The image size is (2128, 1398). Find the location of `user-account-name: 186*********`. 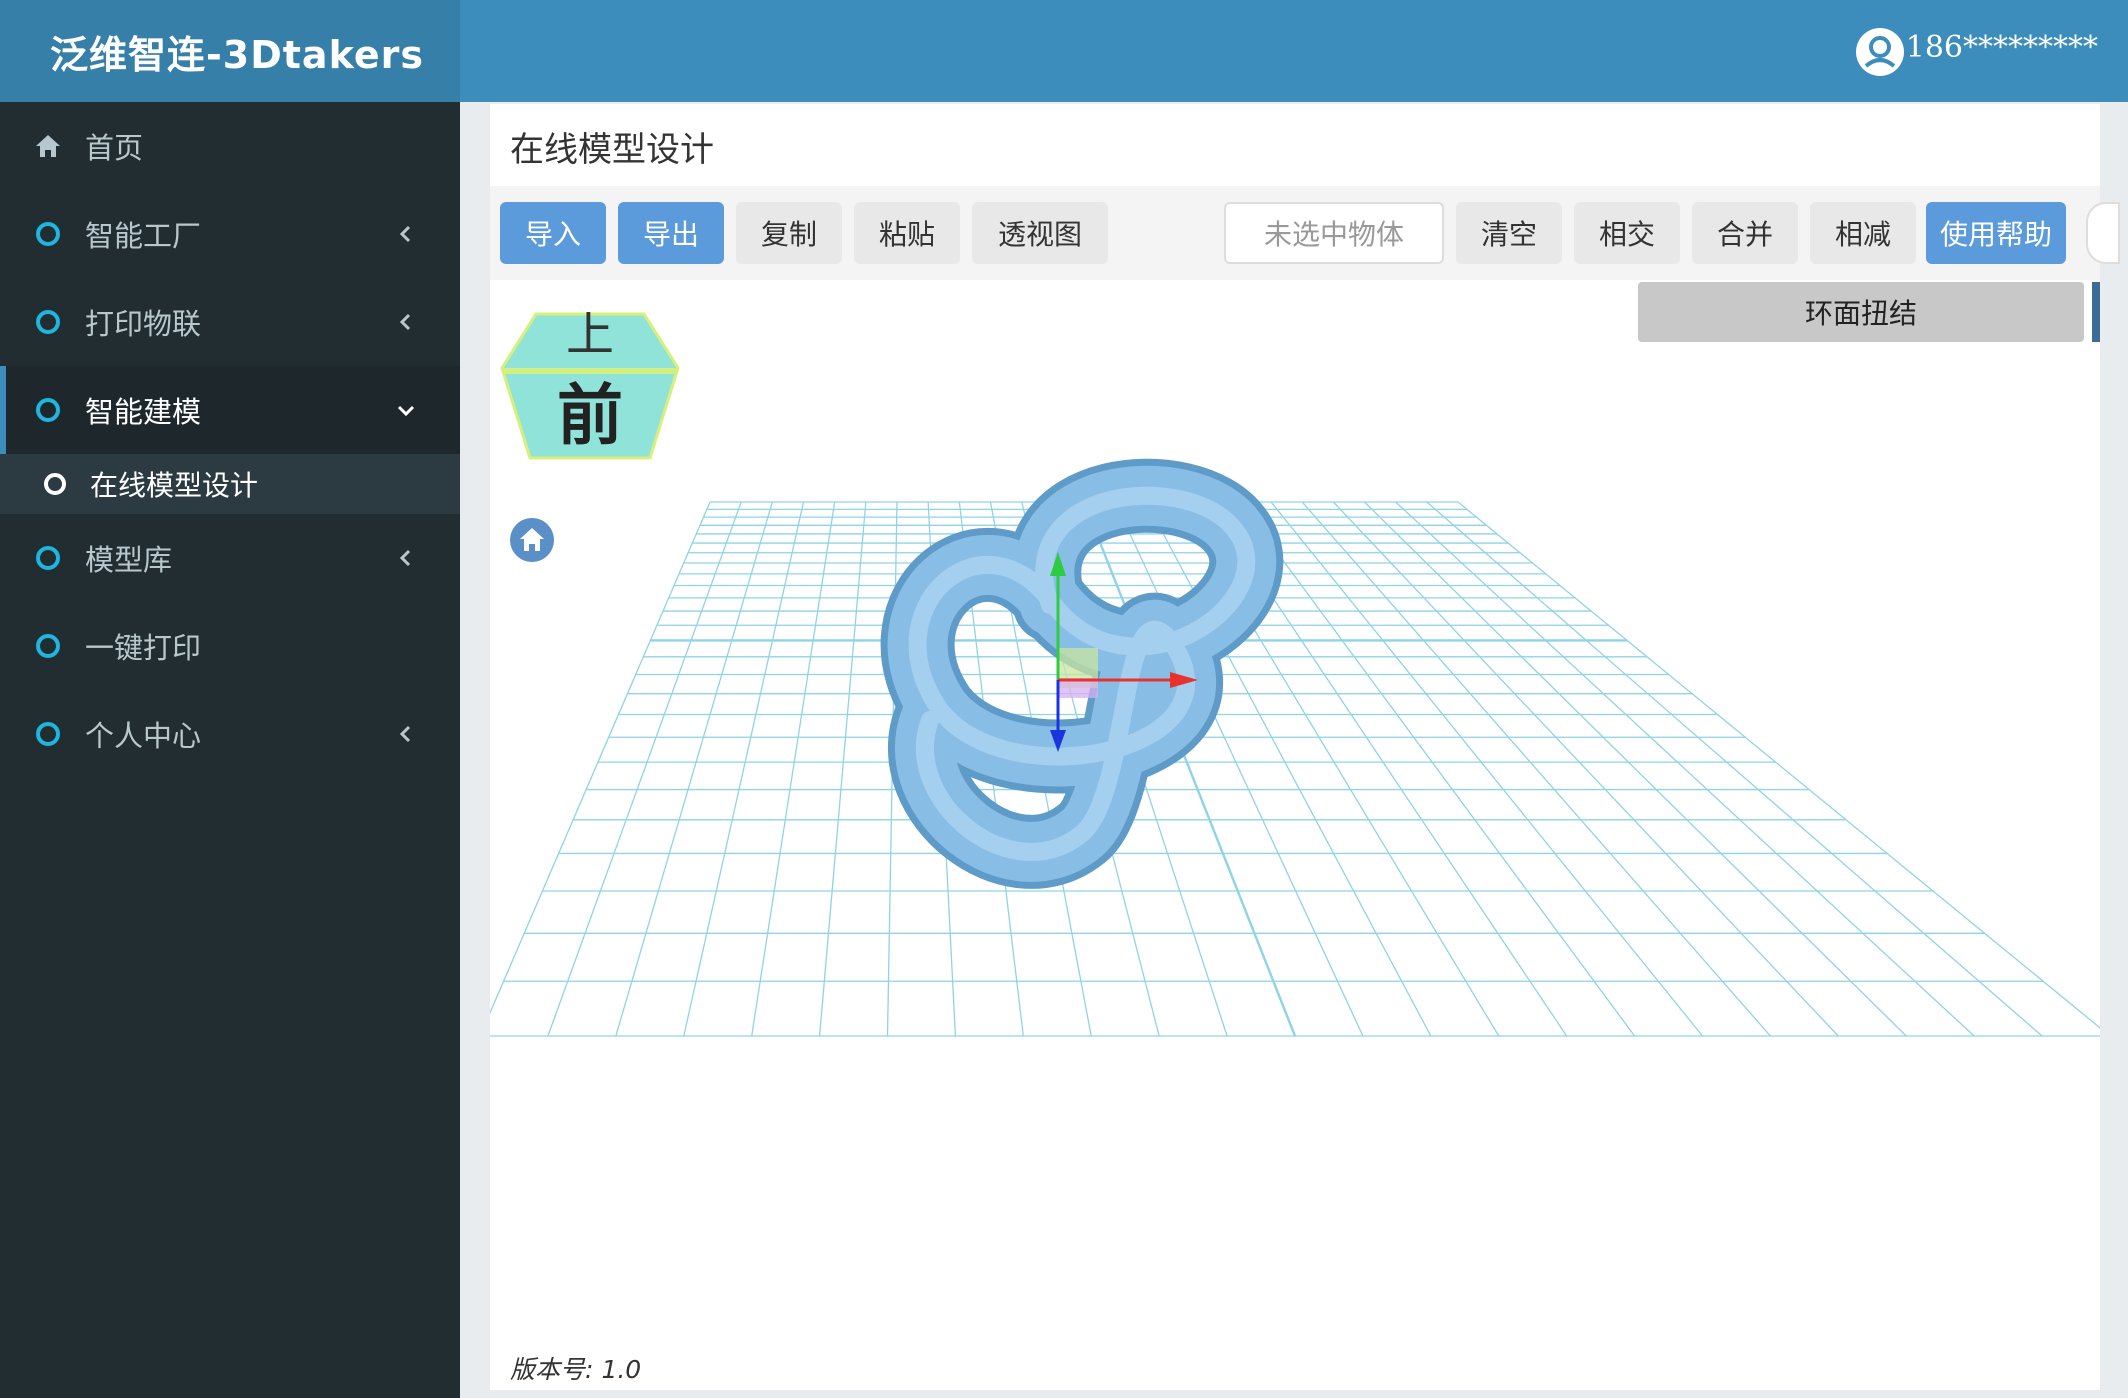

user-account-name: 186********* is located at coordinates (2002, 47).